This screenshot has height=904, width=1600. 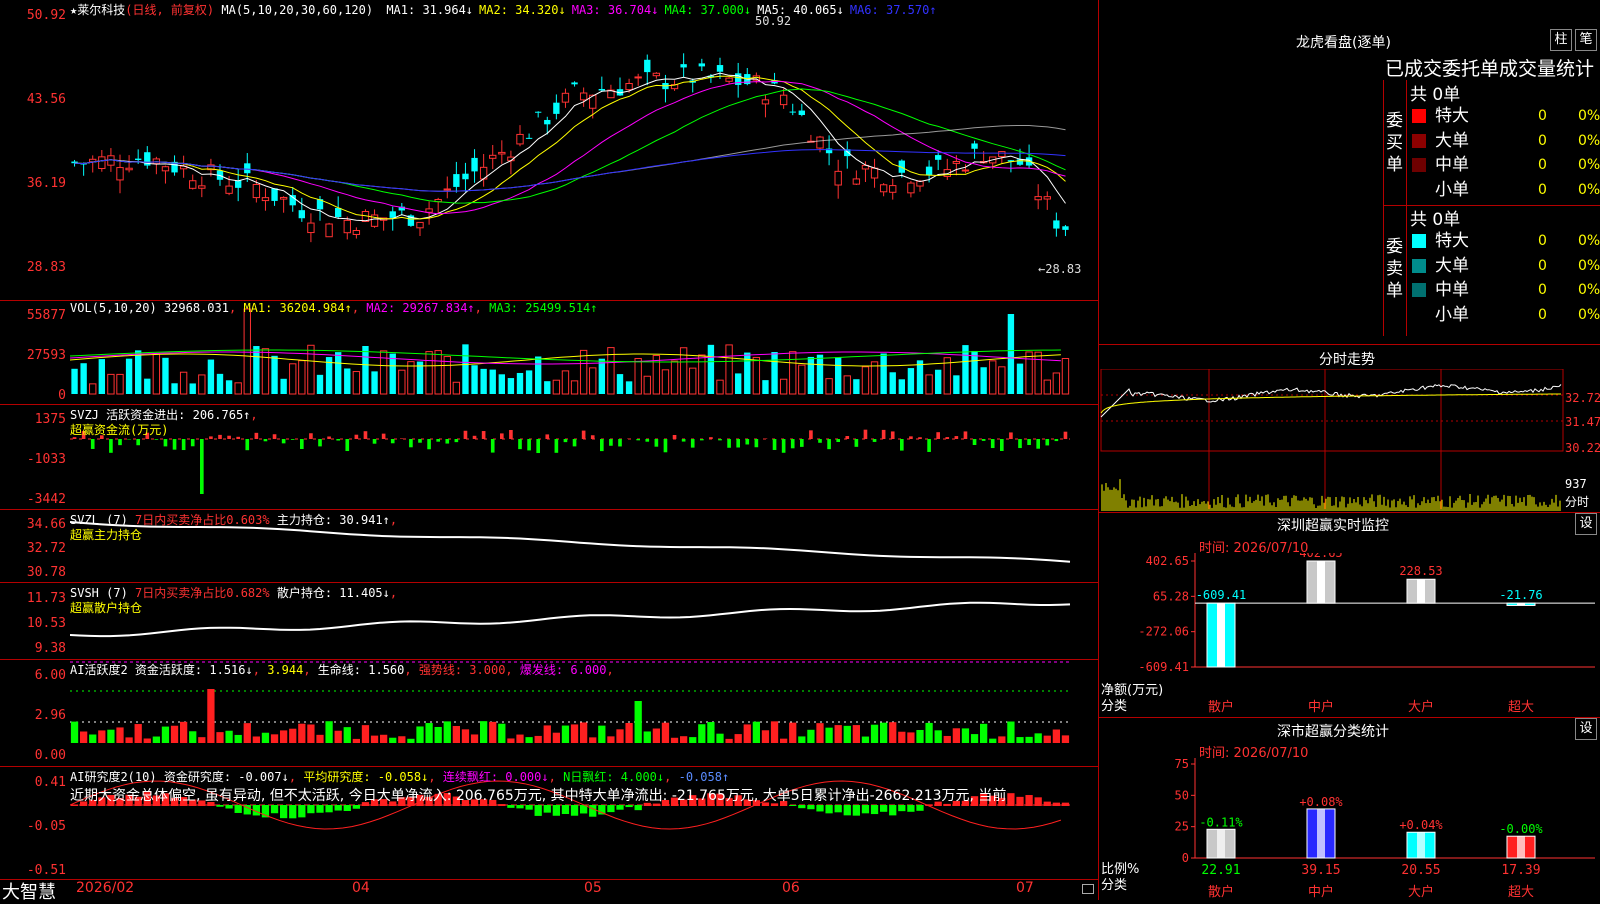 What do you see at coordinates (33, 459) in the screenshot?
I see `svzj-tick: -1033` at bounding box center [33, 459].